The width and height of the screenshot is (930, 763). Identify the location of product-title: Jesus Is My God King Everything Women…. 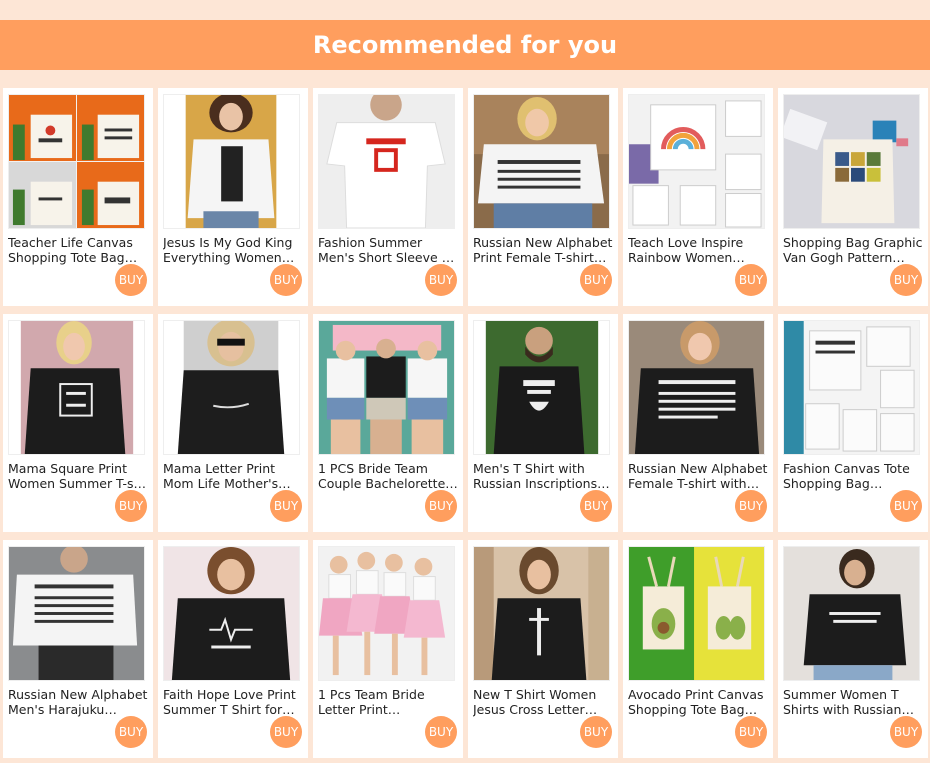
(233, 250).